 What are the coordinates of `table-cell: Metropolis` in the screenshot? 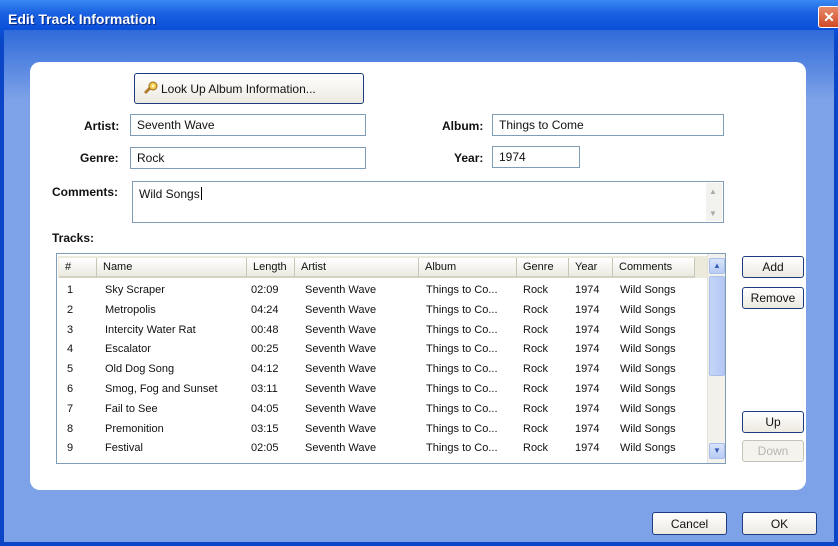 It's located at (130, 309).